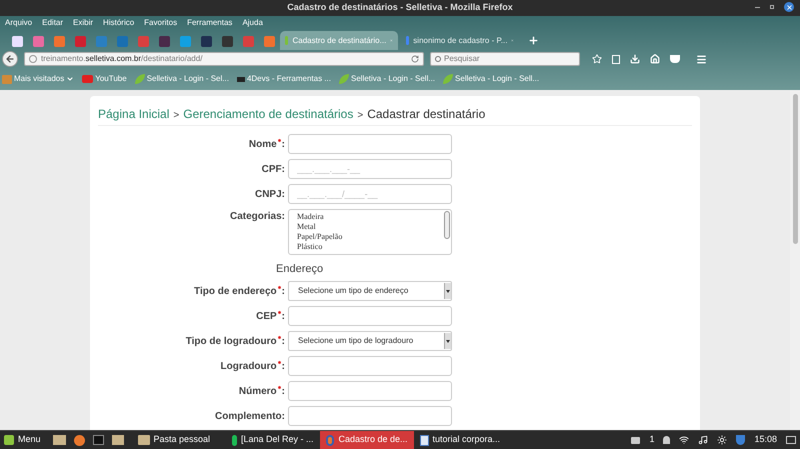  I want to click on select-dropdown: Selecione um tipo de logradouro, so click(370, 341).